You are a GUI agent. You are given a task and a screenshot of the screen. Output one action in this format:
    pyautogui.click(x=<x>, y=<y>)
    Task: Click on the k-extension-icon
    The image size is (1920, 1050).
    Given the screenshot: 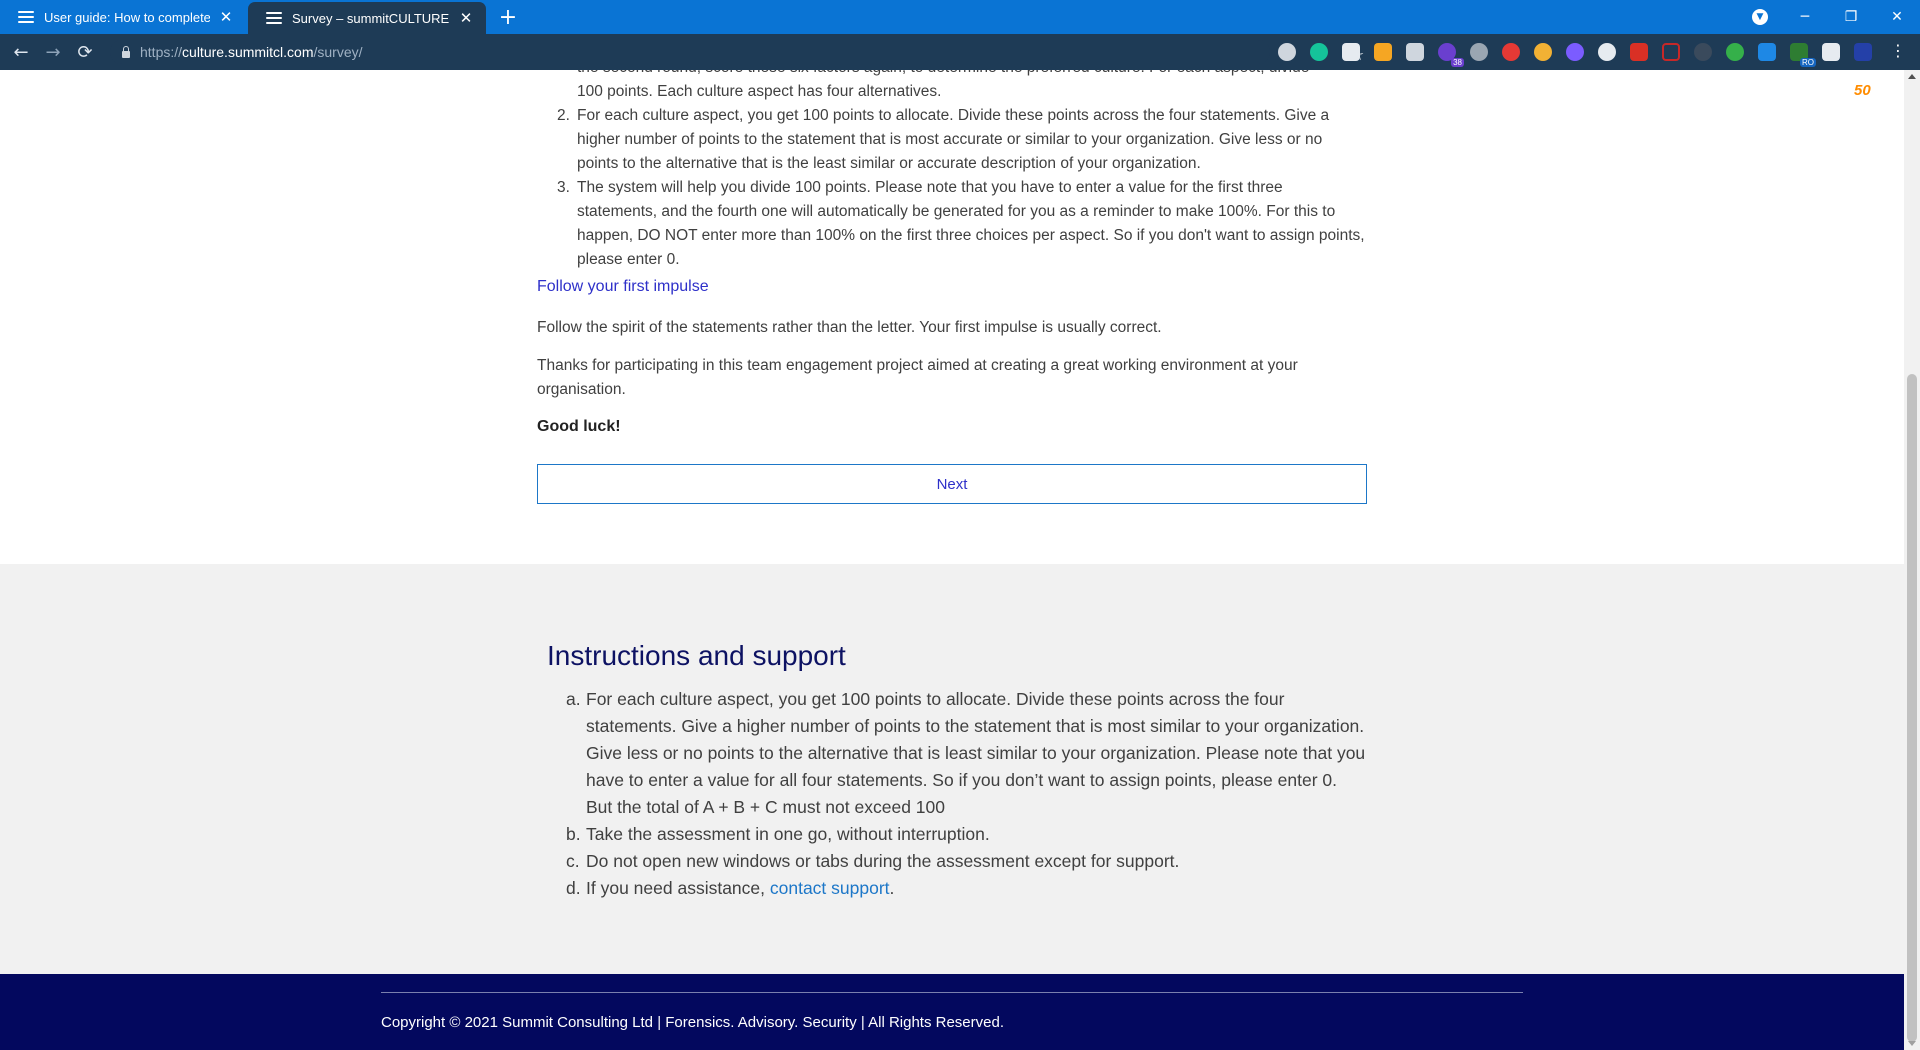 What is the action you would take?
    pyautogui.click(x=1671, y=52)
    